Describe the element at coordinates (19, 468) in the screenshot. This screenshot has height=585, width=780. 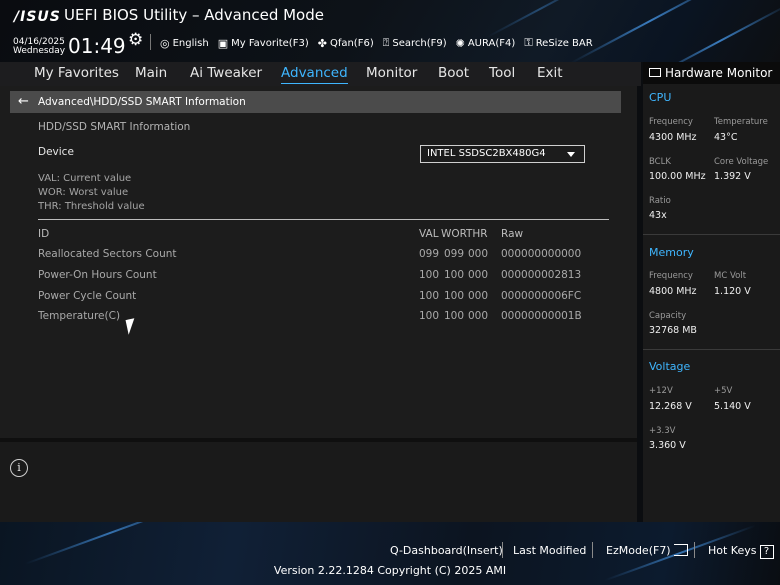
I see `info-icon: i` at that location.